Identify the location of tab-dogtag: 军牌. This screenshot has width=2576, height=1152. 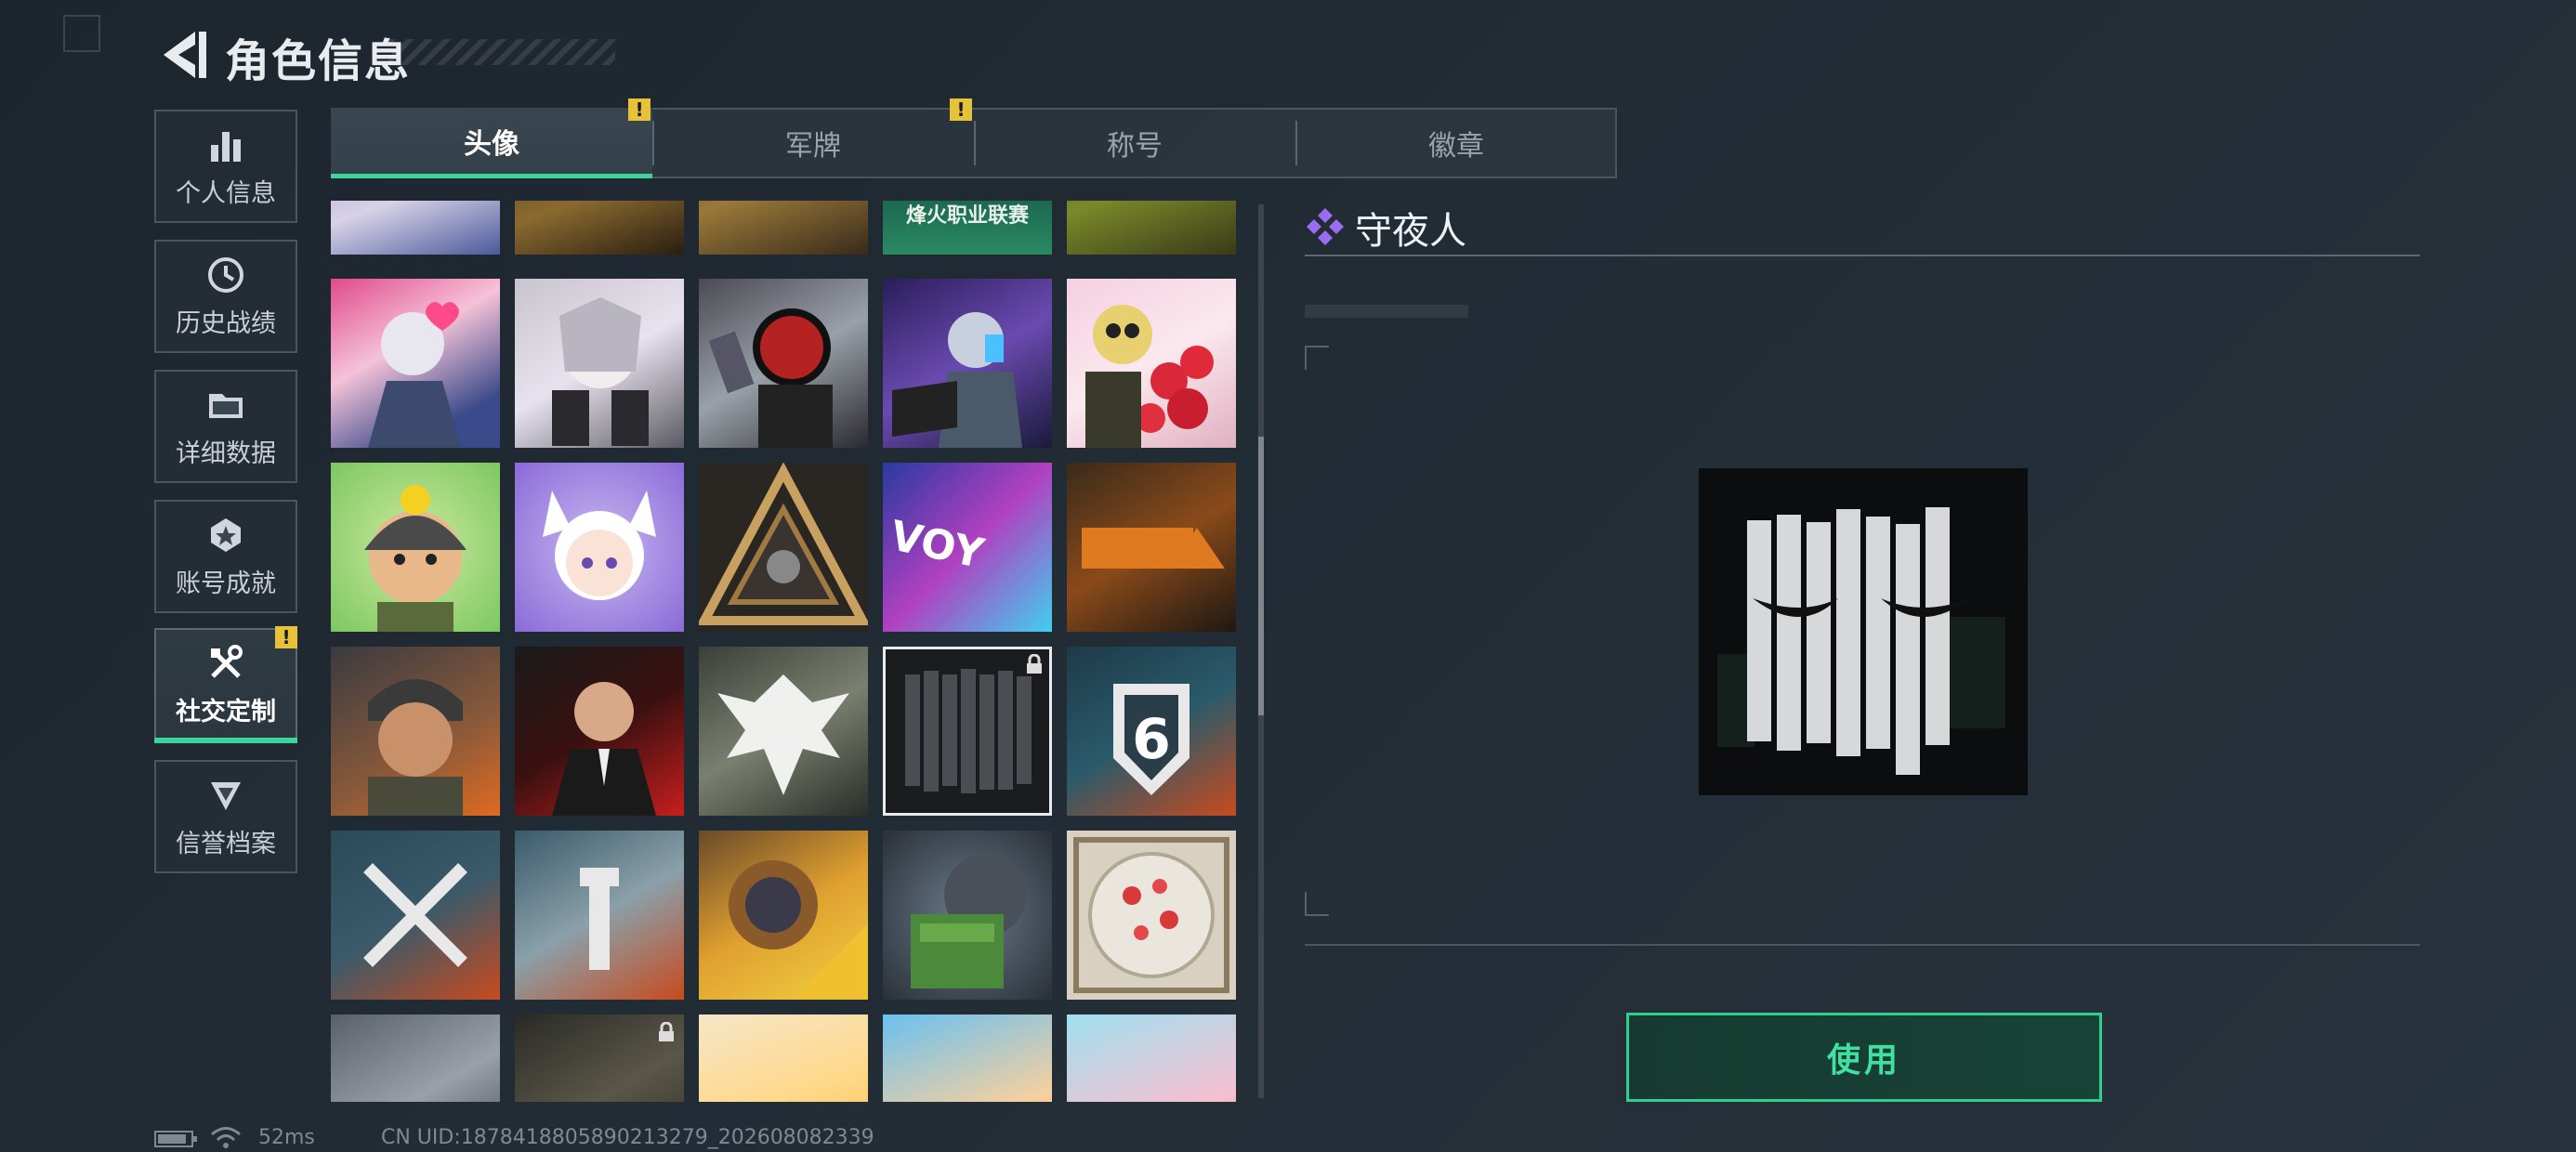
(813, 143).